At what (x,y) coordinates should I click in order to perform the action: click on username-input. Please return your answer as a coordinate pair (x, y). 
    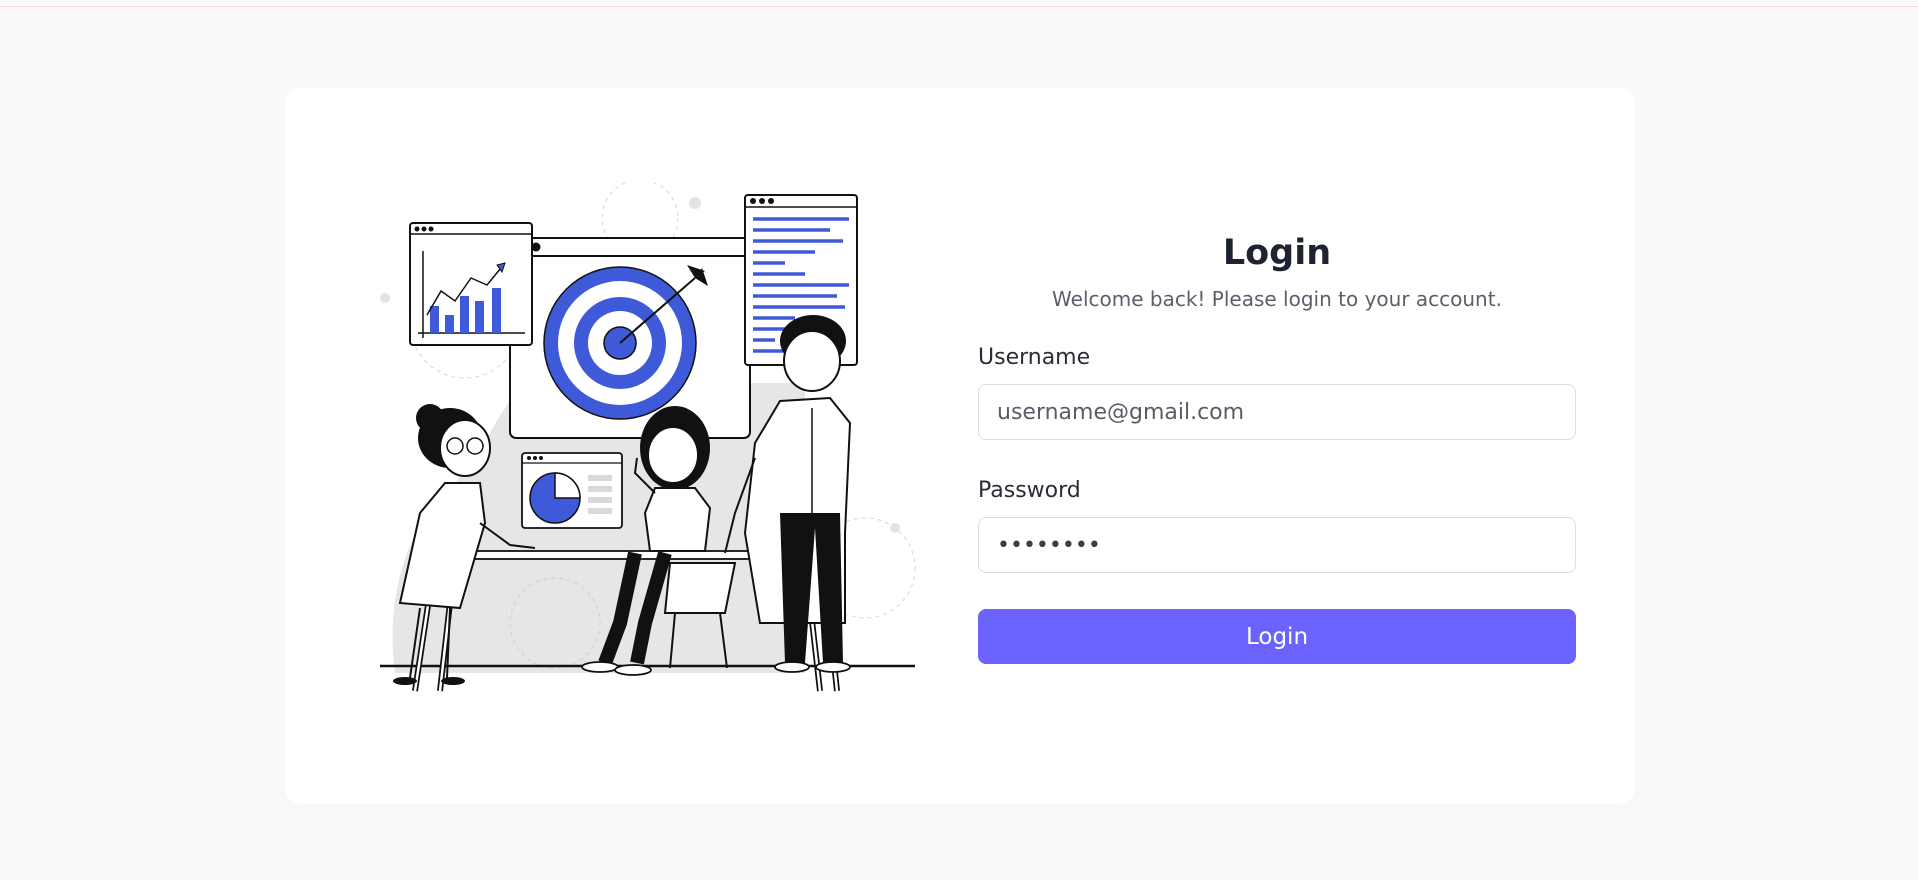
    Looking at the image, I should click on (1277, 412).